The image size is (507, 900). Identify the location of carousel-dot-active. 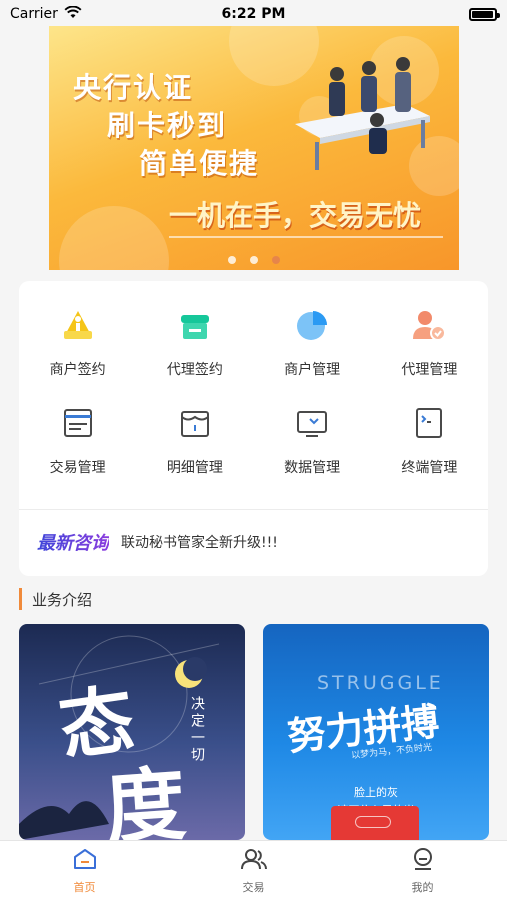
(276, 260).